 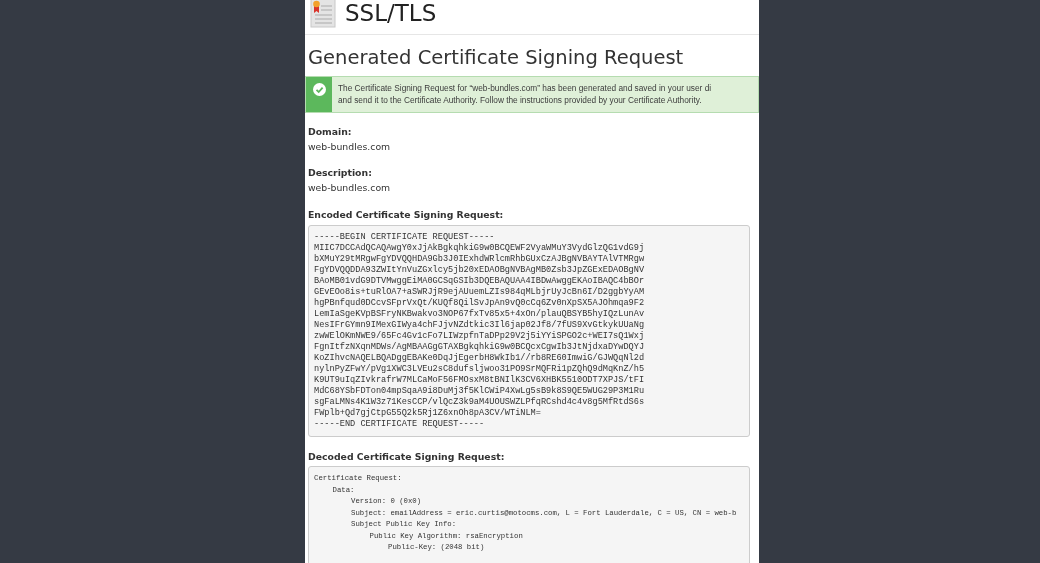 What do you see at coordinates (480, 248) in the screenshot?
I see `csr-line: MIIC7DCCAdQCAQAwgY0xJjAkBgkqhkiG9w0BCQEWF2VyaWMuY3VydGlzQG1vdG9j` at bounding box center [480, 248].